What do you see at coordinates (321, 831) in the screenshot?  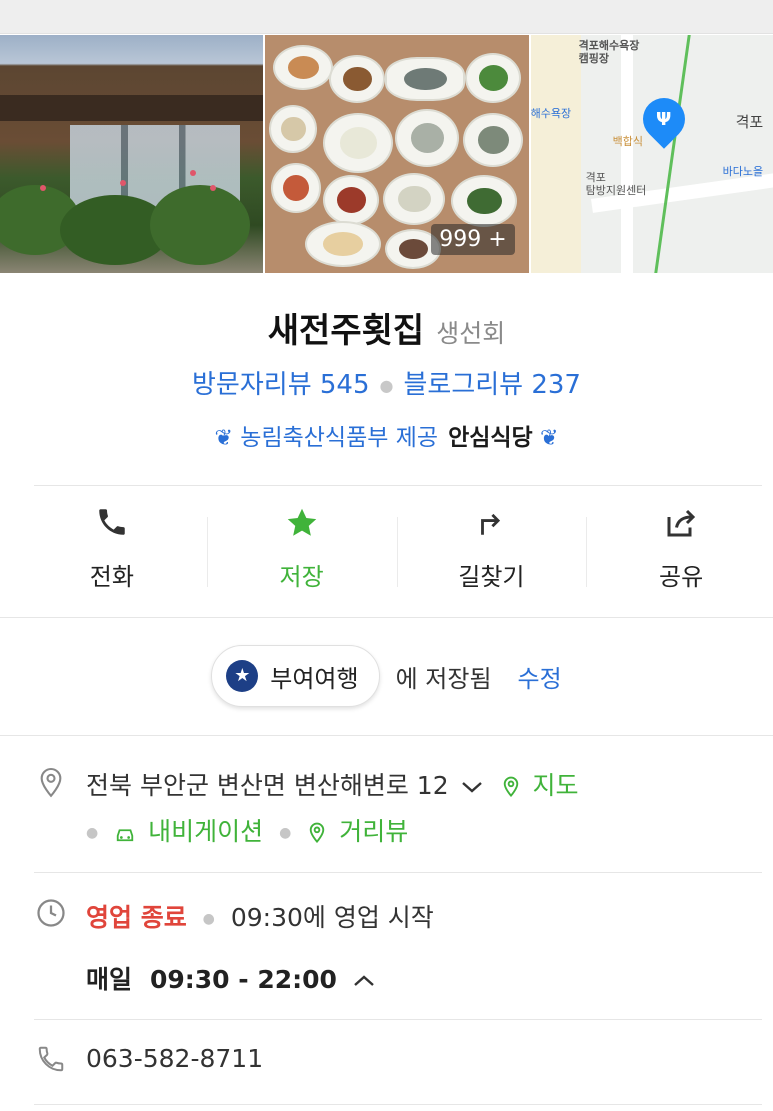 I see `streetview-pin-icon` at bounding box center [321, 831].